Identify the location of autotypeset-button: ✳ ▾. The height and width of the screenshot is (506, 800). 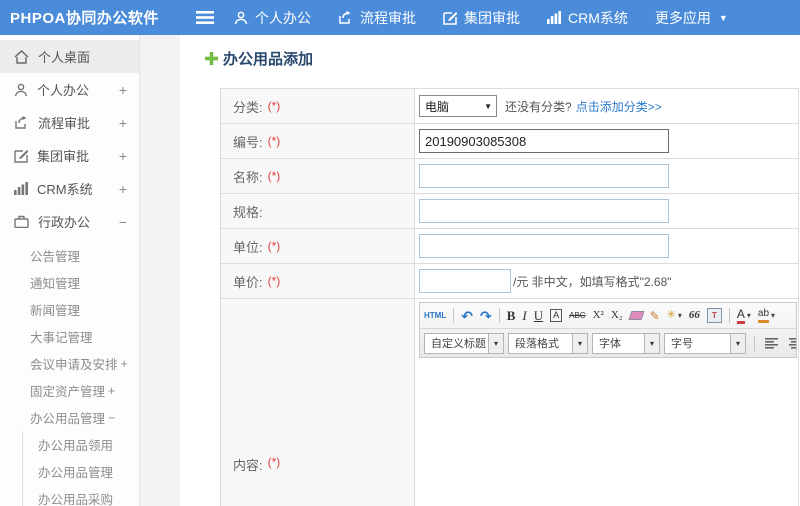
(674, 315).